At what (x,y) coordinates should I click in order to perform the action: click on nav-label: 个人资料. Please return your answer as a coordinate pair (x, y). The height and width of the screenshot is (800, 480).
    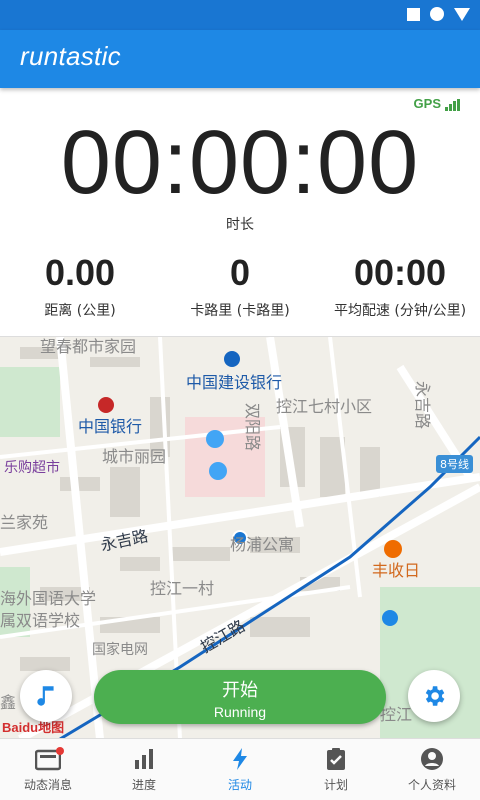
    Looking at the image, I should click on (431, 785).